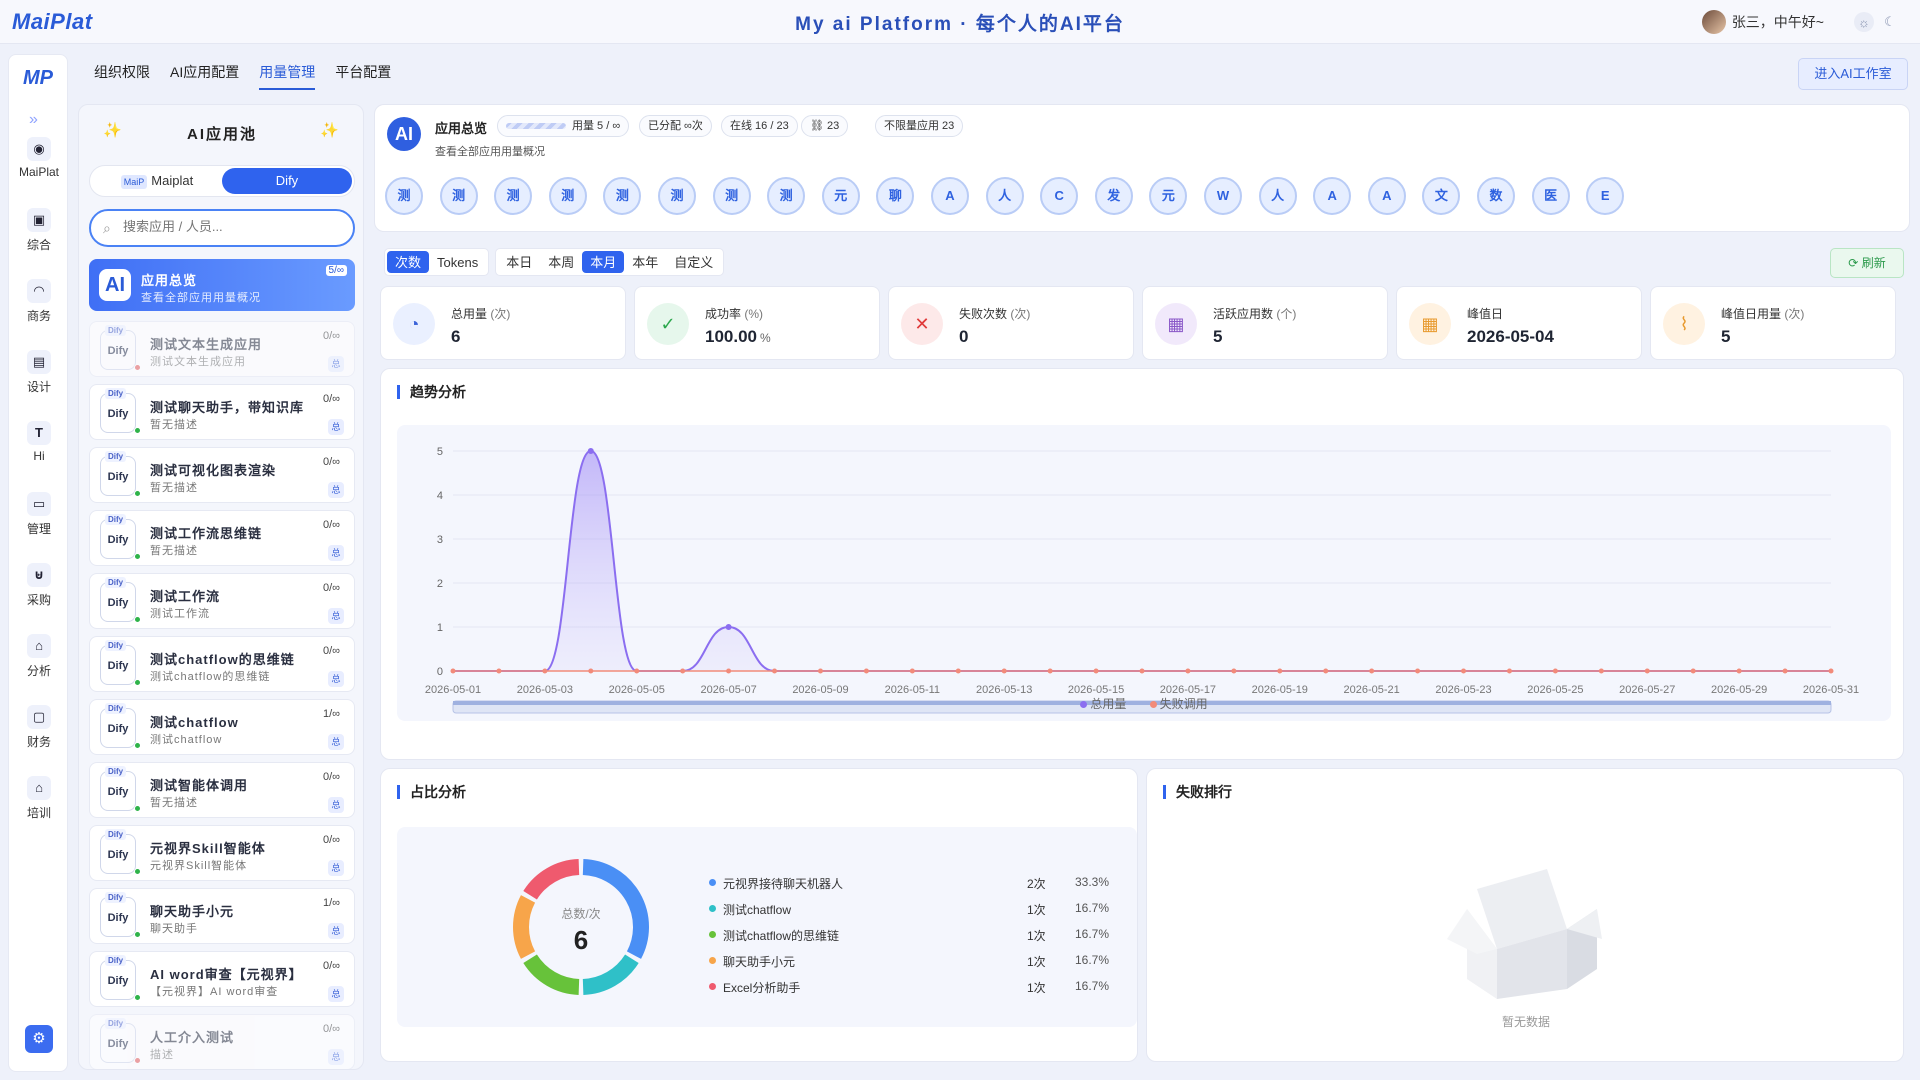  What do you see at coordinates (222, 538) in the screenshot?
I see `app-list-item: Dify Dify 测试工作流思维链 暂无描述 0/∞ 总` at bounding box center [222, 538].